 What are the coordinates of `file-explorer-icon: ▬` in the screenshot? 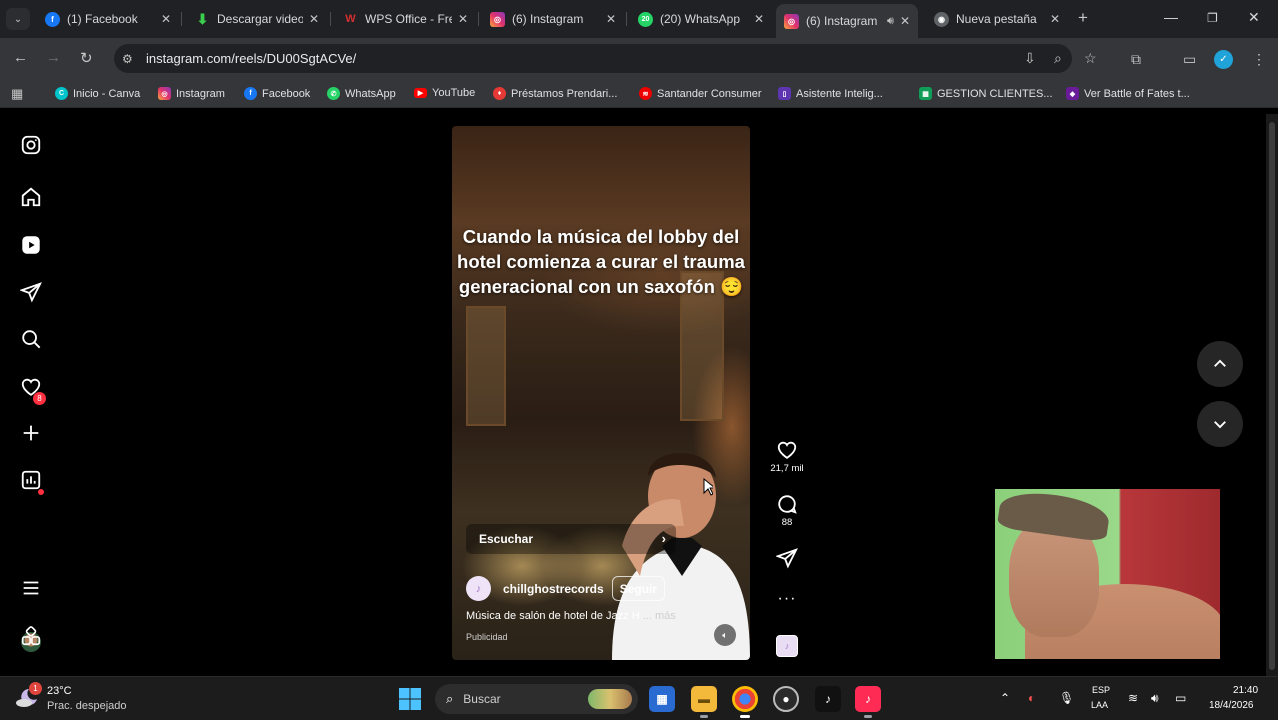 It's located at (704, 702).